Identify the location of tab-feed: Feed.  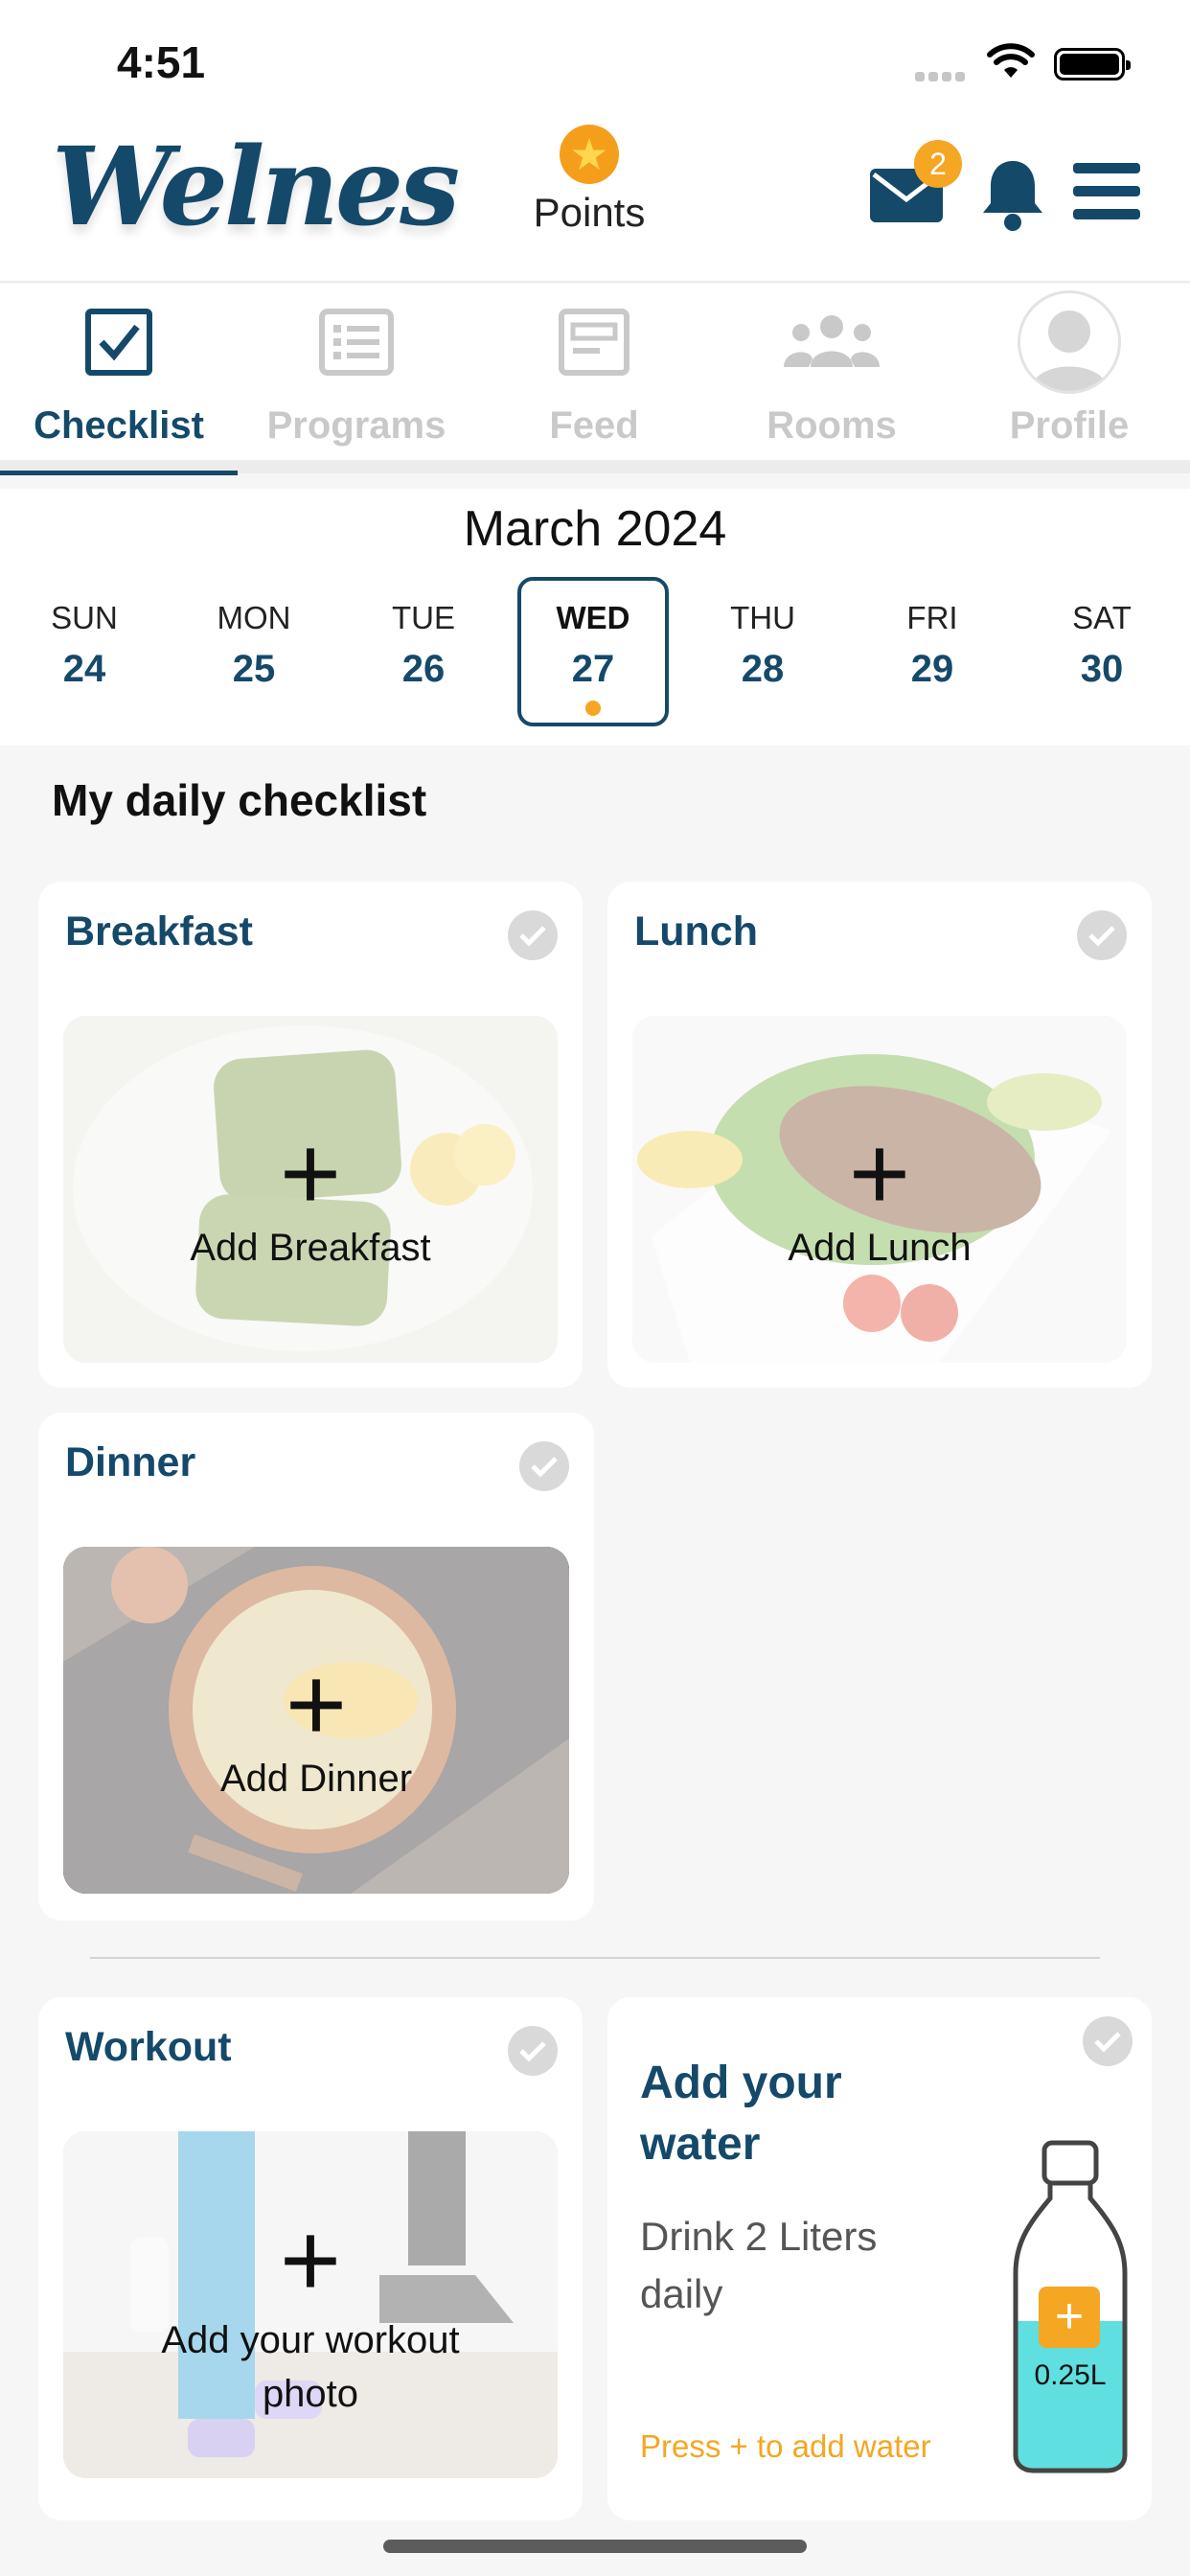
(594, 382).